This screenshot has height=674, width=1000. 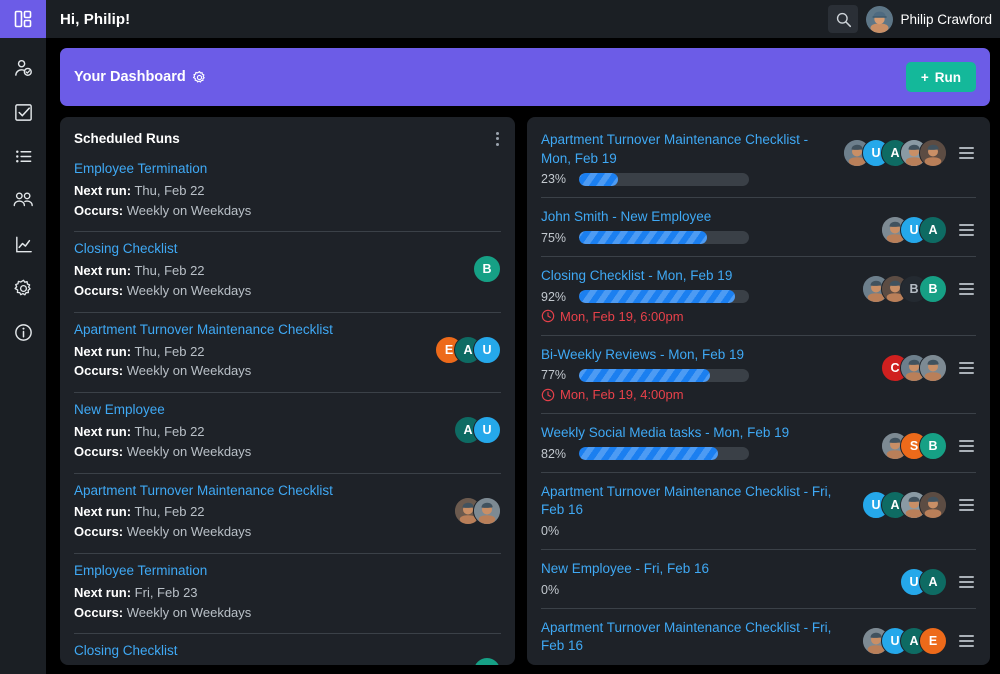 I want to click on search-icon, so click(x=844, y=19).